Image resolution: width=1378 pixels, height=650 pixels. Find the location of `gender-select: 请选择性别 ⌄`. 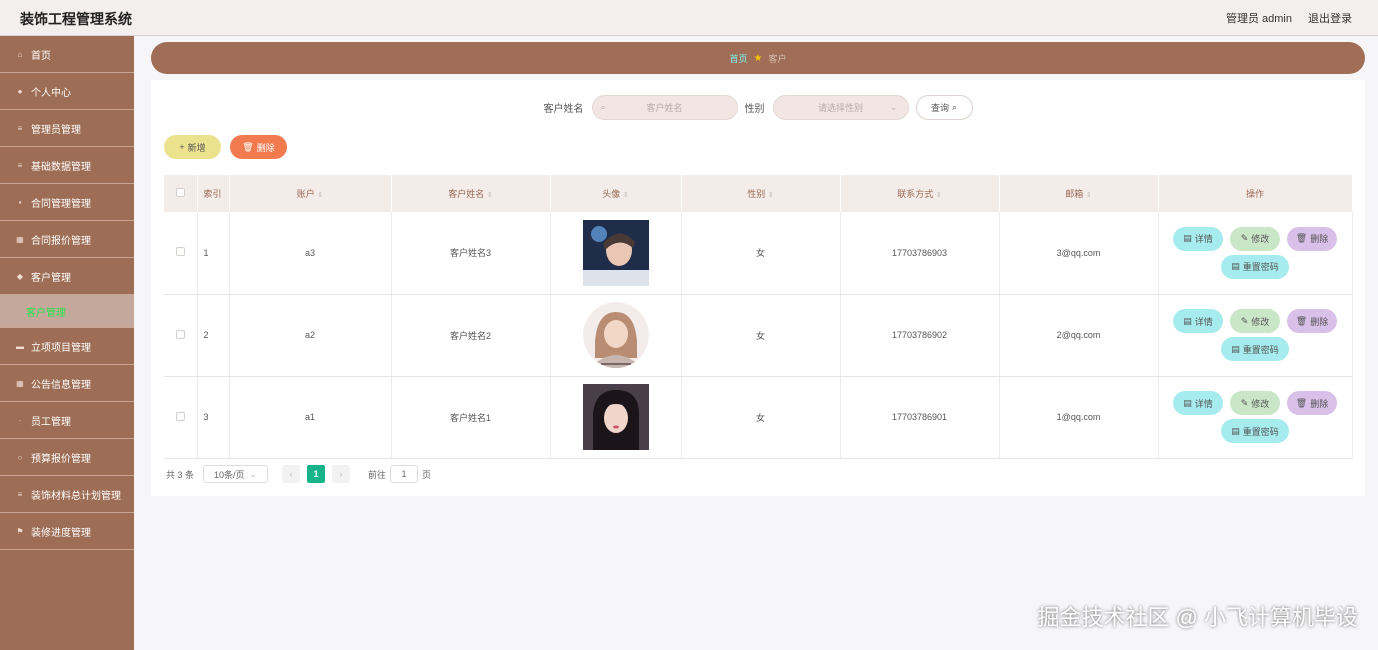

gender-select: 请选择性别 ⌄ is located at coordinates (840, 107).